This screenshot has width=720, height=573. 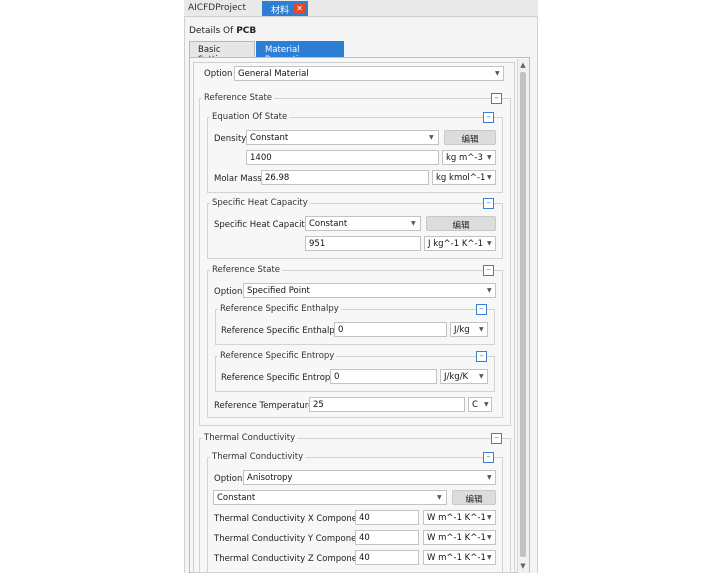 What do you see at coordinates (290, 559) in the screenshot?
I see `thermal-z-label: Thermal Conductivity Z Component` at bounding box center [290, 559].